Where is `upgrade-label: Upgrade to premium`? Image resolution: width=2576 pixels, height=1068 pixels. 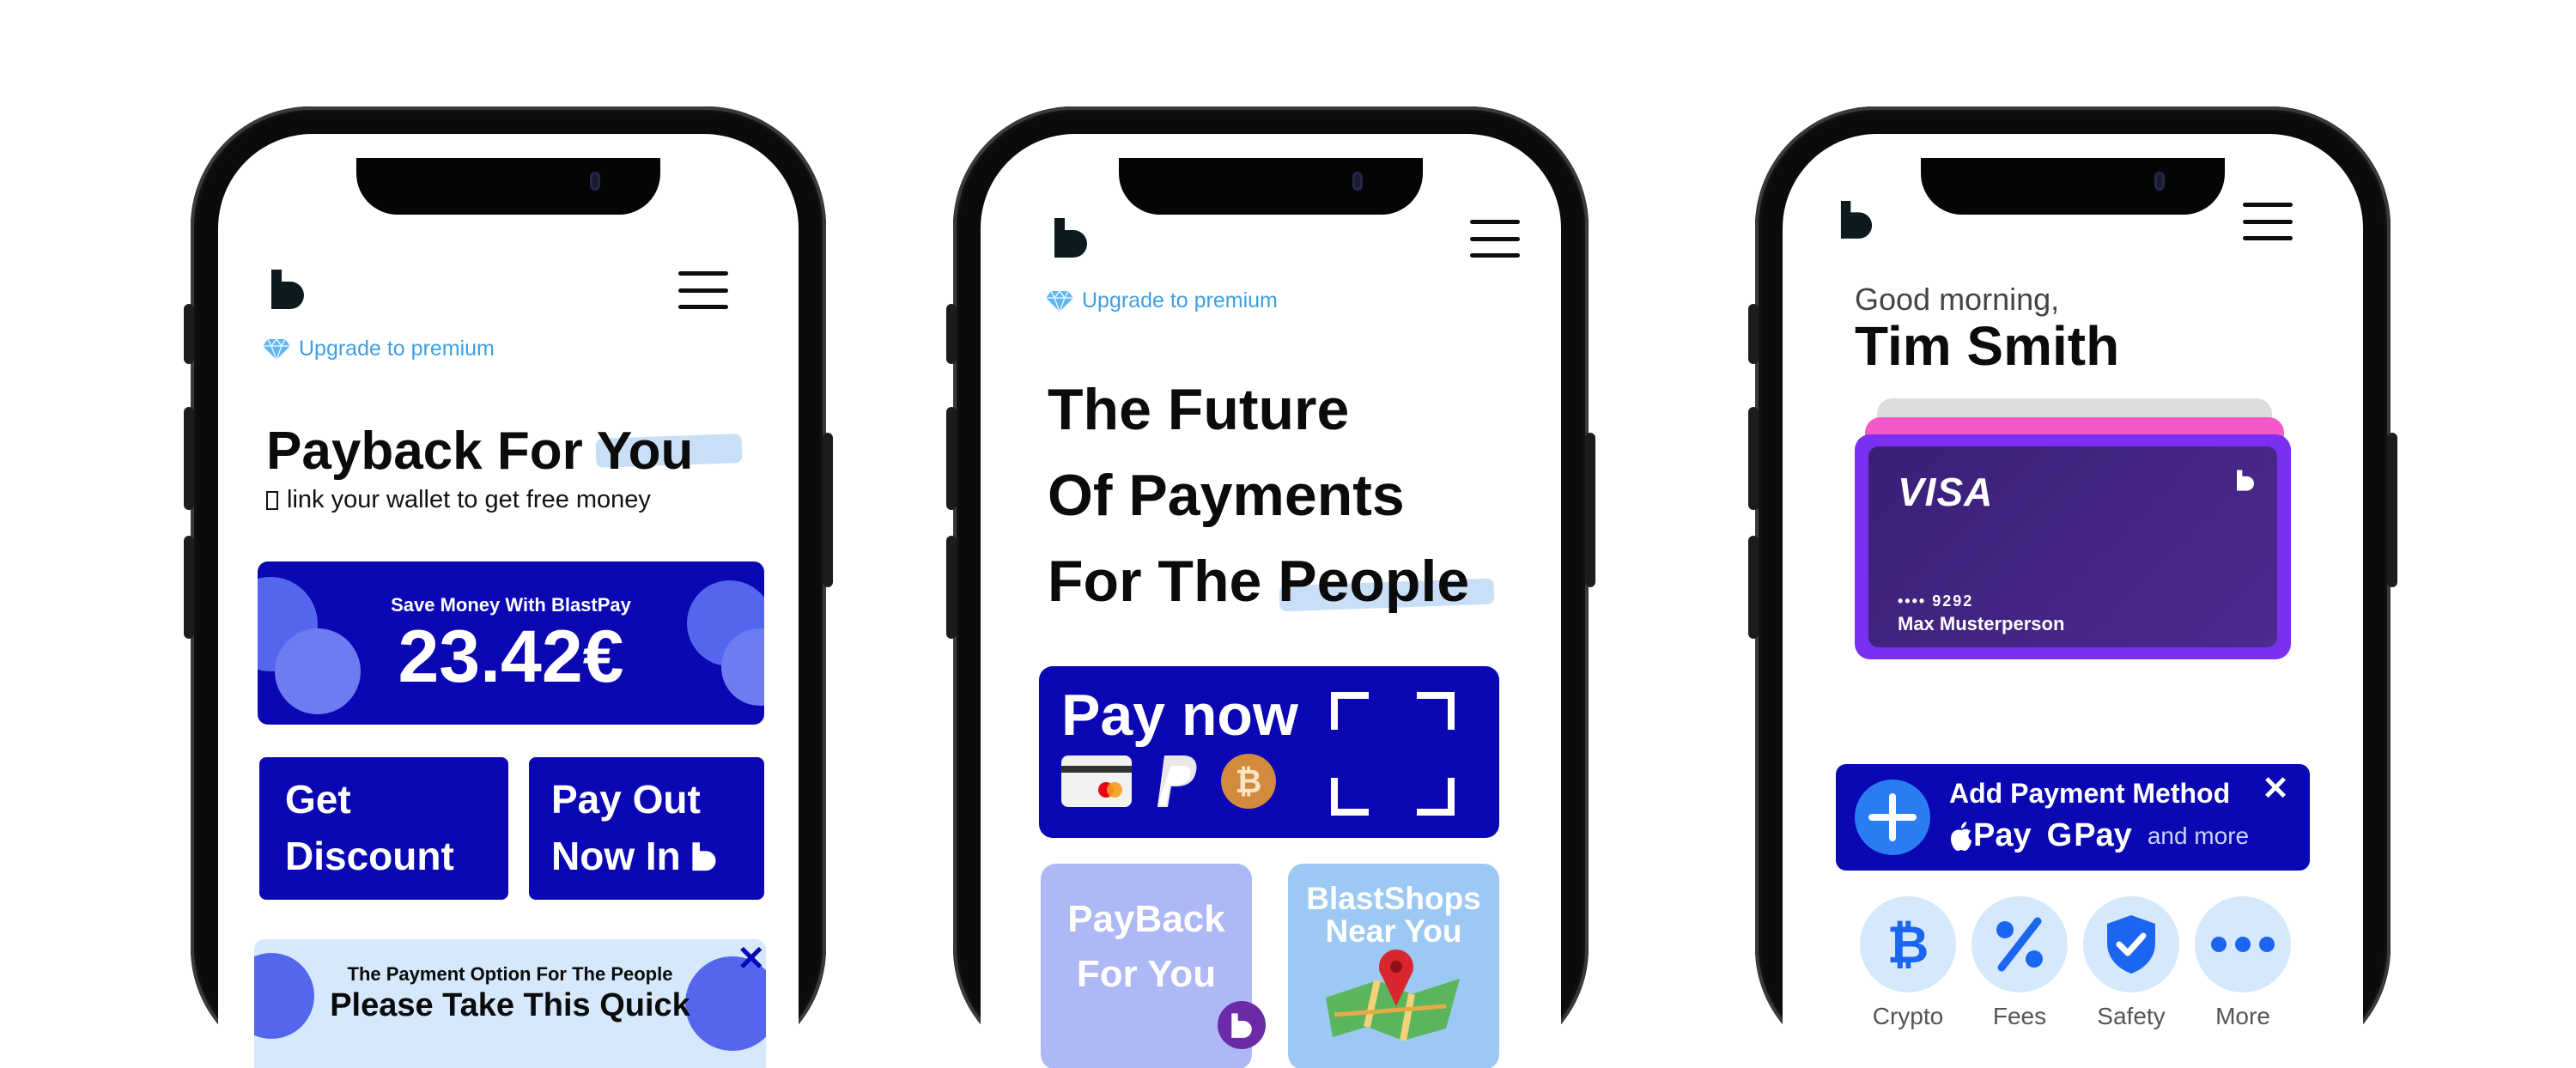
upgrade-label: Upgrade to premium is located at coordinates (1180, 300).